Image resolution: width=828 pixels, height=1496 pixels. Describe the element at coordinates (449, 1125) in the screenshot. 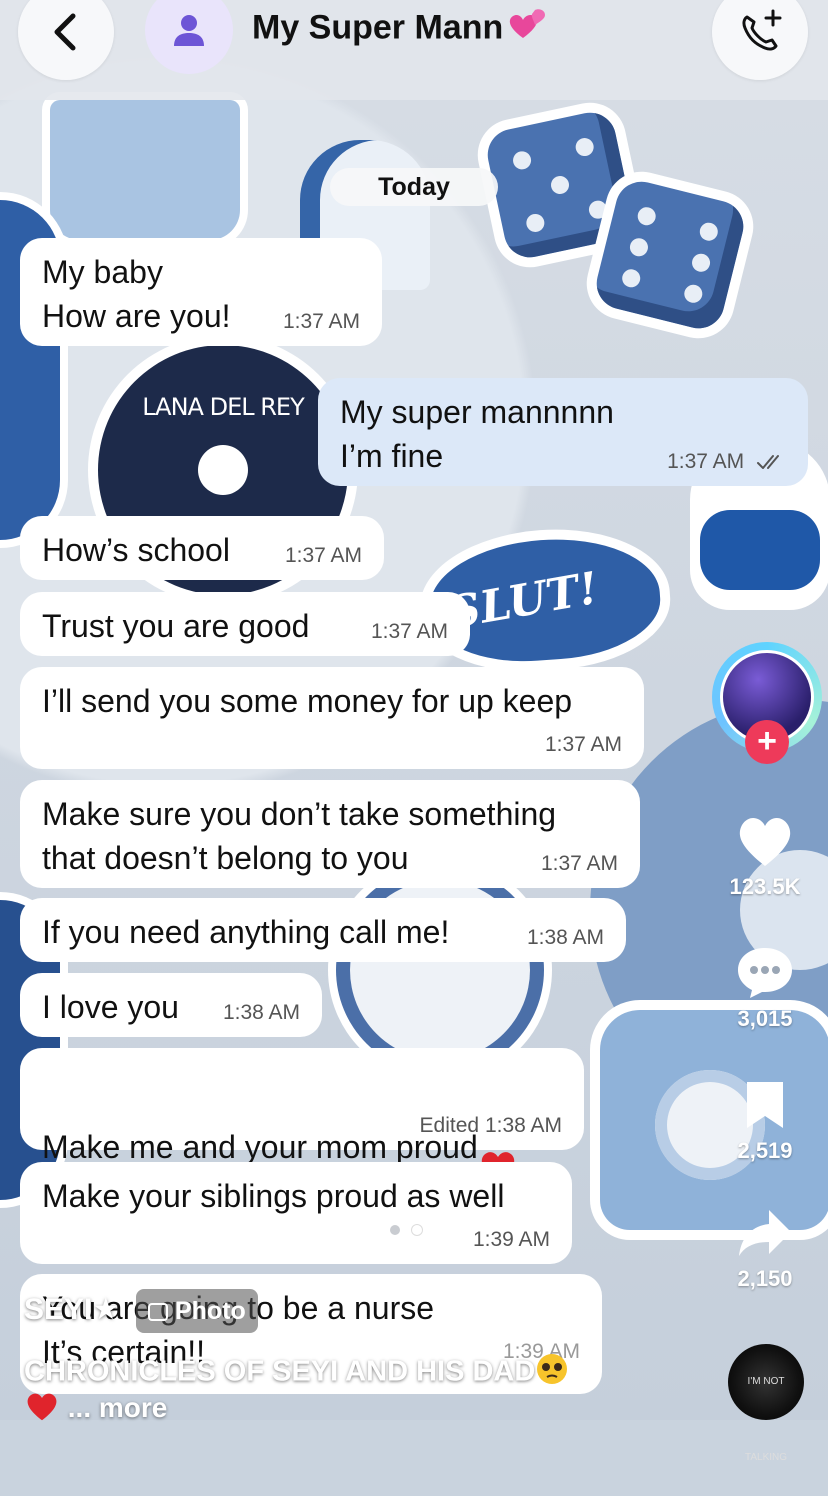

I see `edited-label: Edited` at that location.